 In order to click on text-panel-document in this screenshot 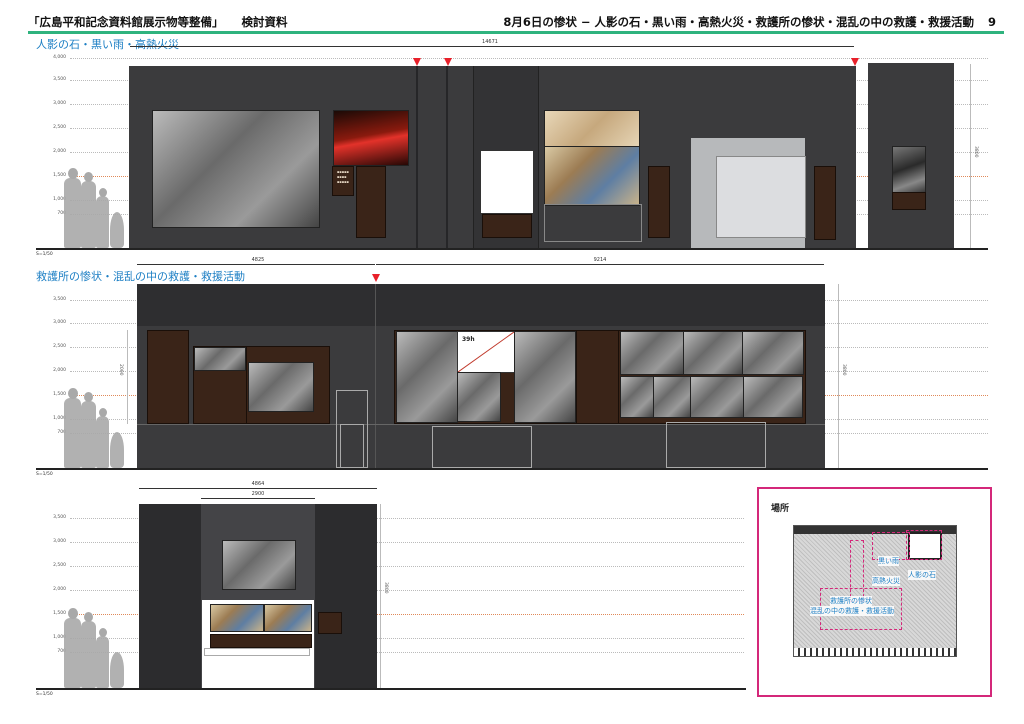, I will do `click(507, 182)`.